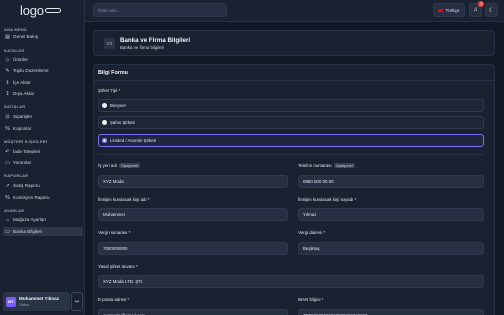 Image resolution: width=504 pixels, height=315 pixels. Describe the element at coordinates (24, 93) in the screenshot. I see `sidebar-item-label: Dışa Aktar` at that location.